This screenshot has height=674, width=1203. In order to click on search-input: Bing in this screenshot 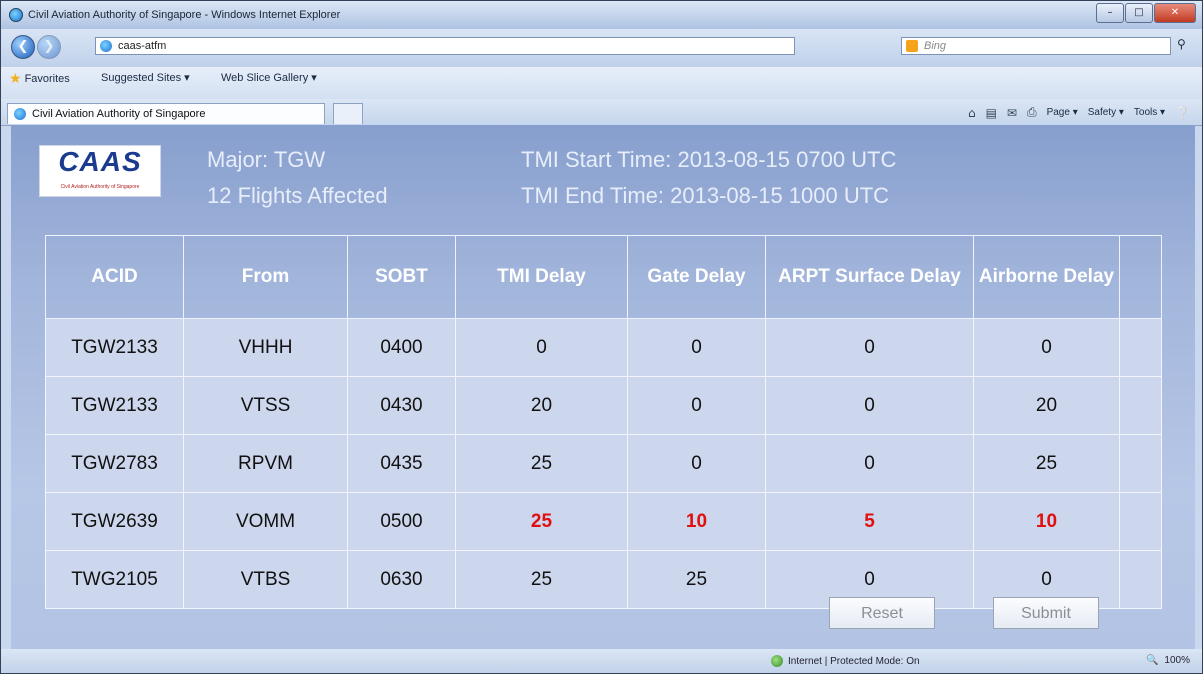, I will do `click(1036, 46)`.